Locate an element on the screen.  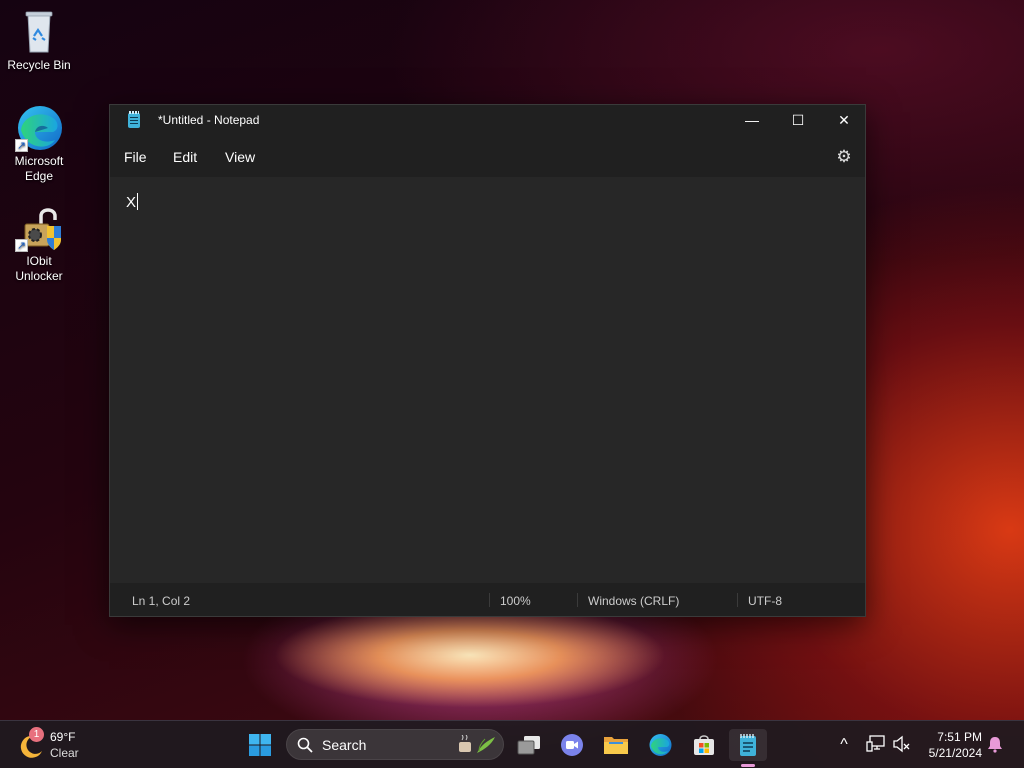
bell-icon is located at coordinates (995, 745).